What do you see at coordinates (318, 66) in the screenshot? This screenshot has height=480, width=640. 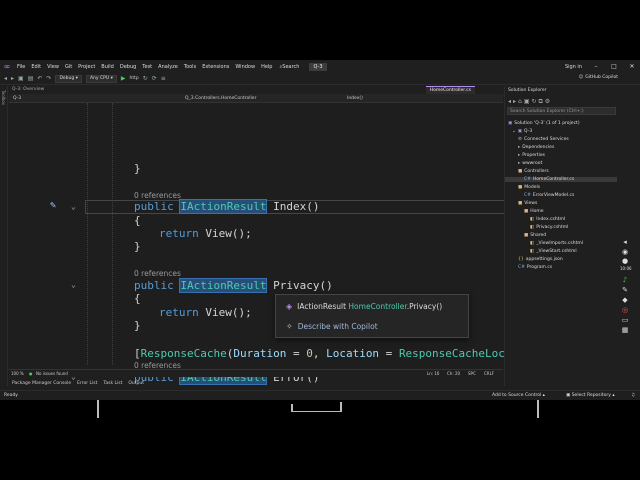 I see `project-badge: Q-3` at bounding box center [318, 66].